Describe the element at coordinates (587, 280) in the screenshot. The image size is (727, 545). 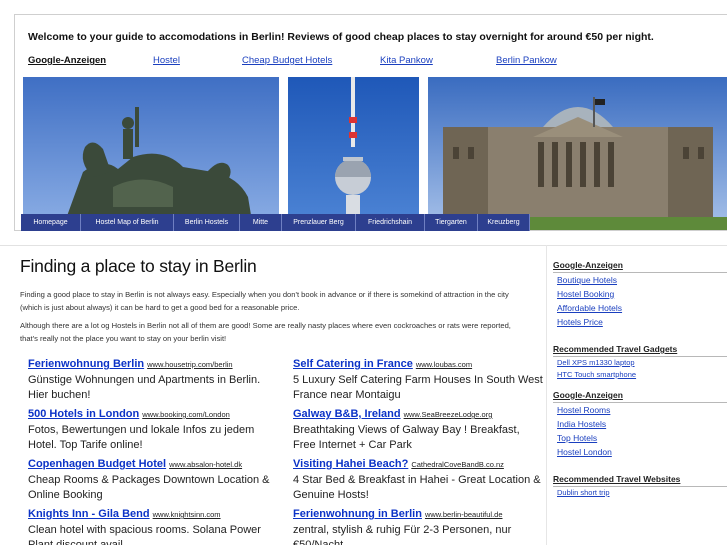
I see `sidebar-link-boutique-hotels: Boutique Hotels` at that location.